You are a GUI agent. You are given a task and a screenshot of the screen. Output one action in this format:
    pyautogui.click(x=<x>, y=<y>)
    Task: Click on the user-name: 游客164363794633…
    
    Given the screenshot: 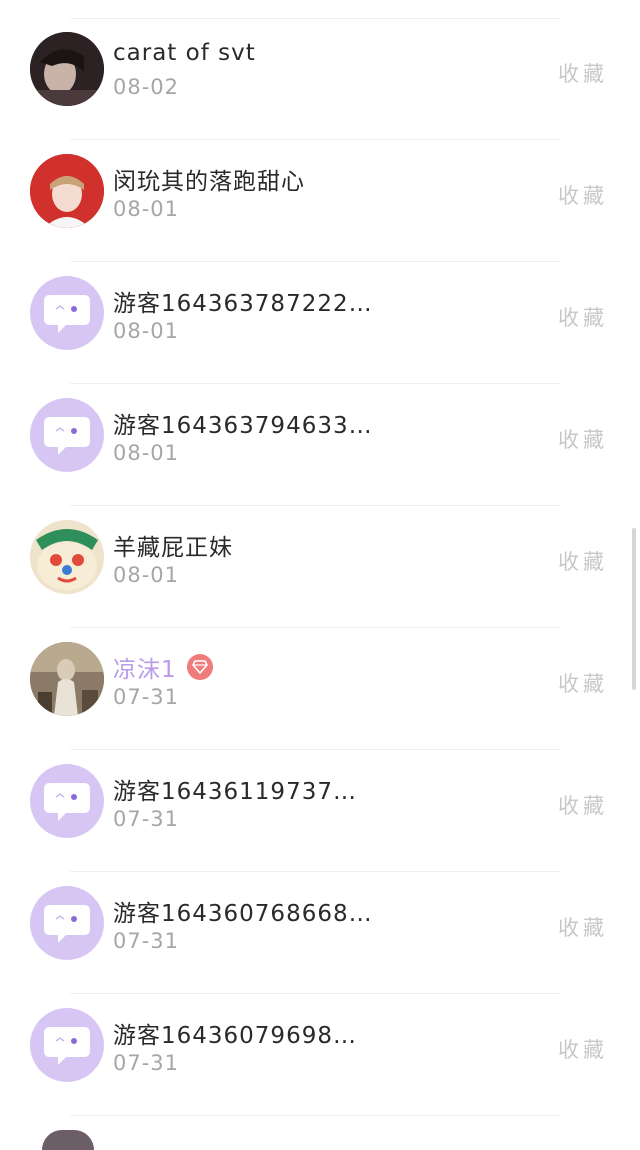 What is the action you would take?
    pyautogui.click(x=243, y=426)
    